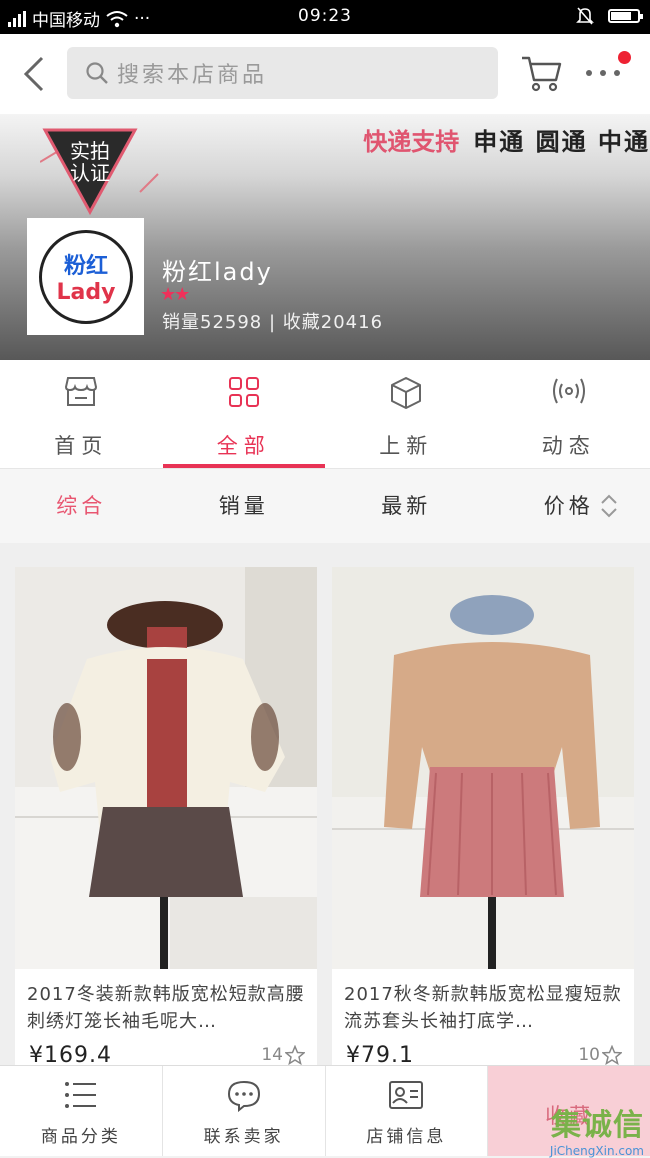 The image size is (650, 1158). I want to click on clock: 09:23, so click(325, 16).